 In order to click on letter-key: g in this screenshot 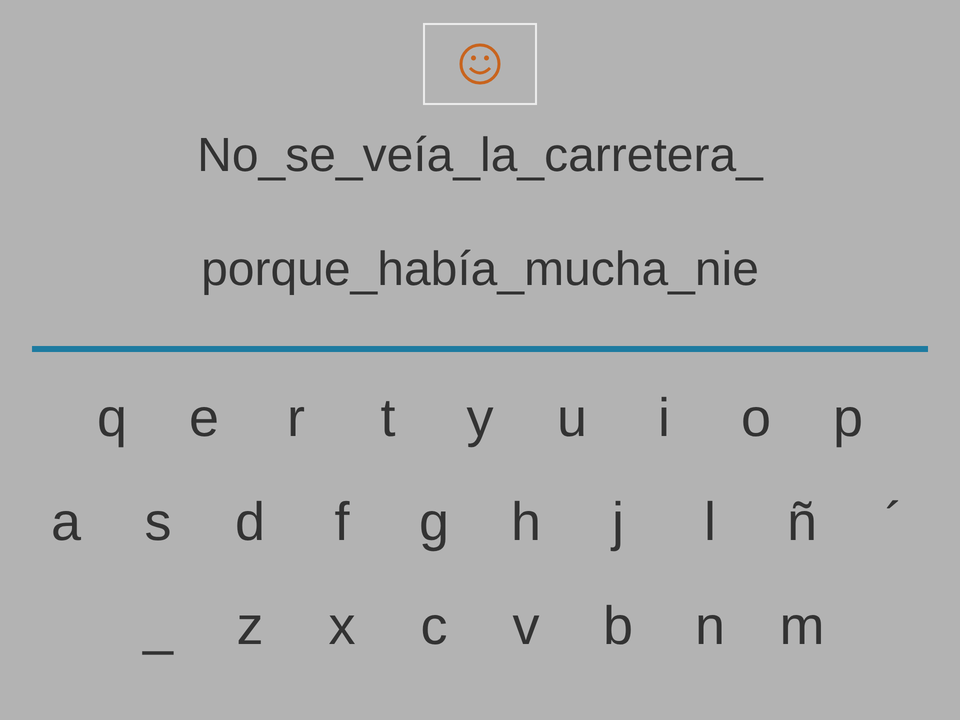, I will do `click(434, 522)`.